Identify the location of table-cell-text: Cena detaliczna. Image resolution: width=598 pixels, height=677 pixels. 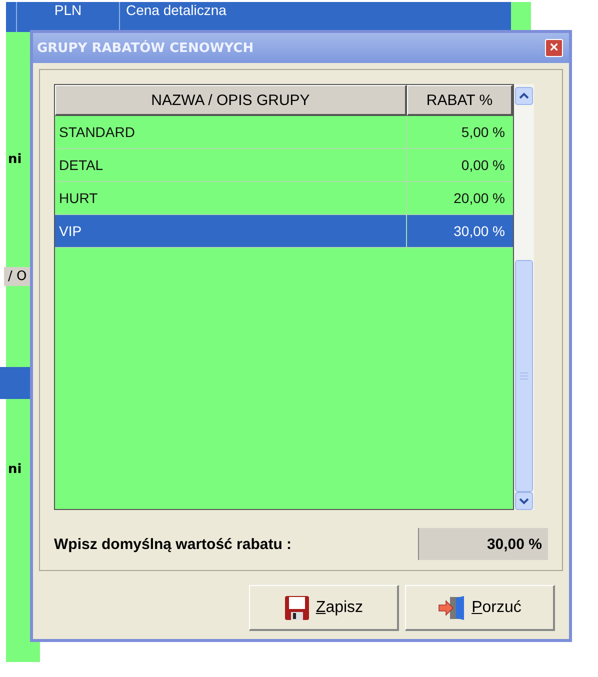
(176, 10).